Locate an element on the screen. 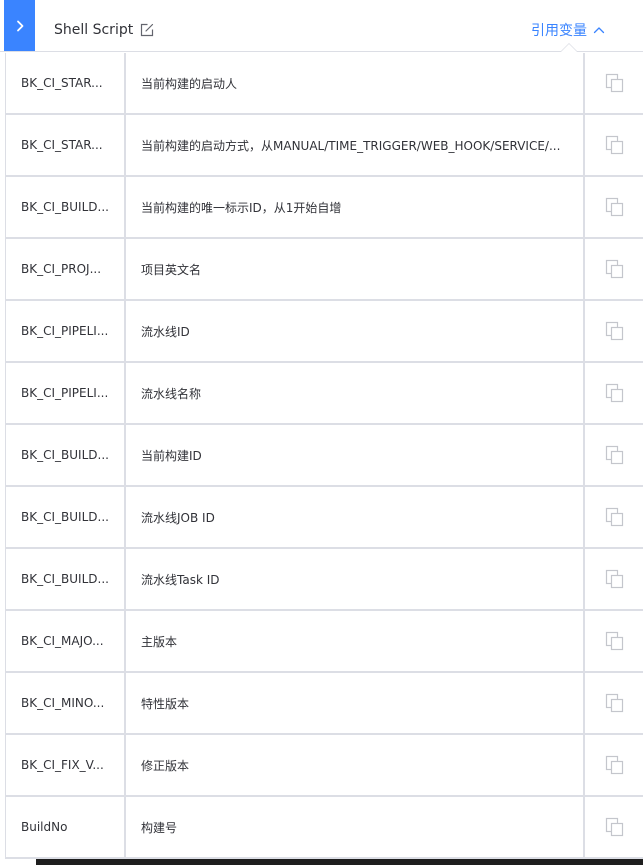  variable-row: BK_CI_MINO... 特性版本 is located at coordinates (324, 704).